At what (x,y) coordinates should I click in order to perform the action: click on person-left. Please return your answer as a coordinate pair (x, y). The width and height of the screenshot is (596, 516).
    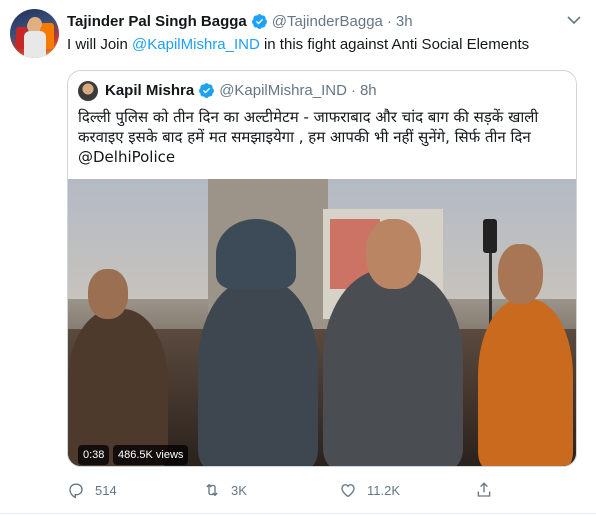
    Looking at the image, I should click on (118, 387).